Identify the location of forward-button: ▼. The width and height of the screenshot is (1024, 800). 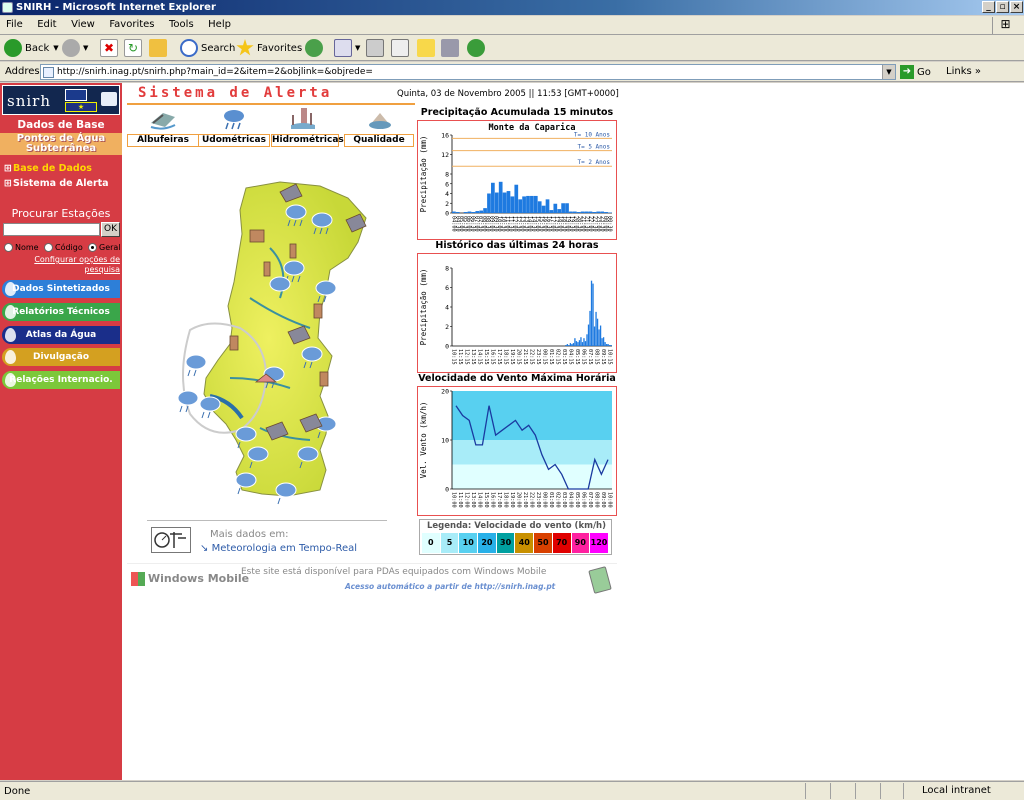
(75, 48).